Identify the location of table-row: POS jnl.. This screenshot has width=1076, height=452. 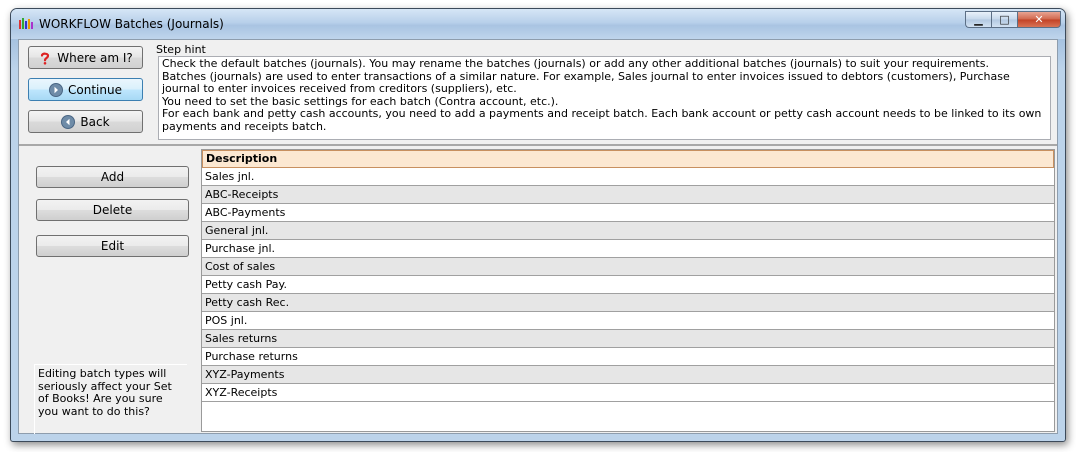
(628, 321).